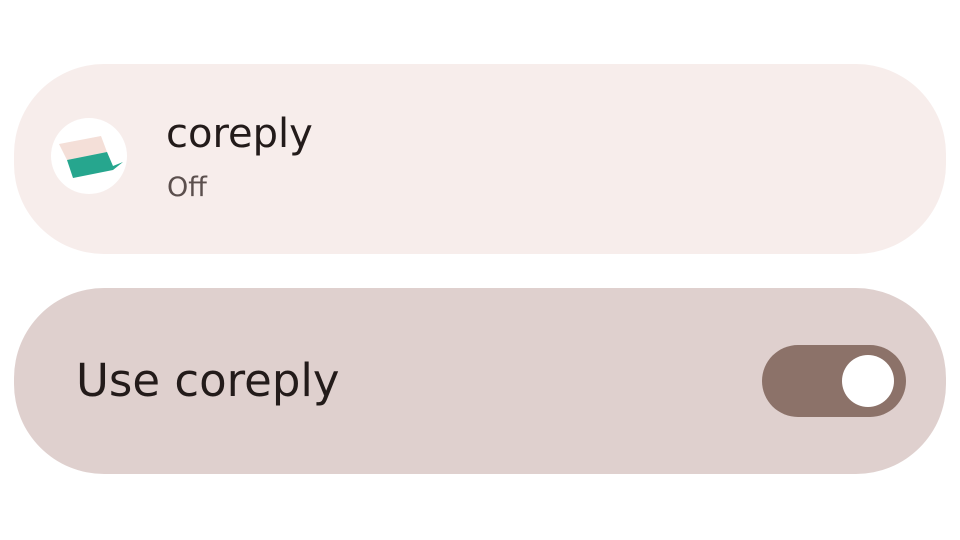 Image resolution: width=960 pixels, height=540 pixels. Describe the element at coordinates (834, 381) in the screenshot. I see `use-coreply-toggle` at that location.